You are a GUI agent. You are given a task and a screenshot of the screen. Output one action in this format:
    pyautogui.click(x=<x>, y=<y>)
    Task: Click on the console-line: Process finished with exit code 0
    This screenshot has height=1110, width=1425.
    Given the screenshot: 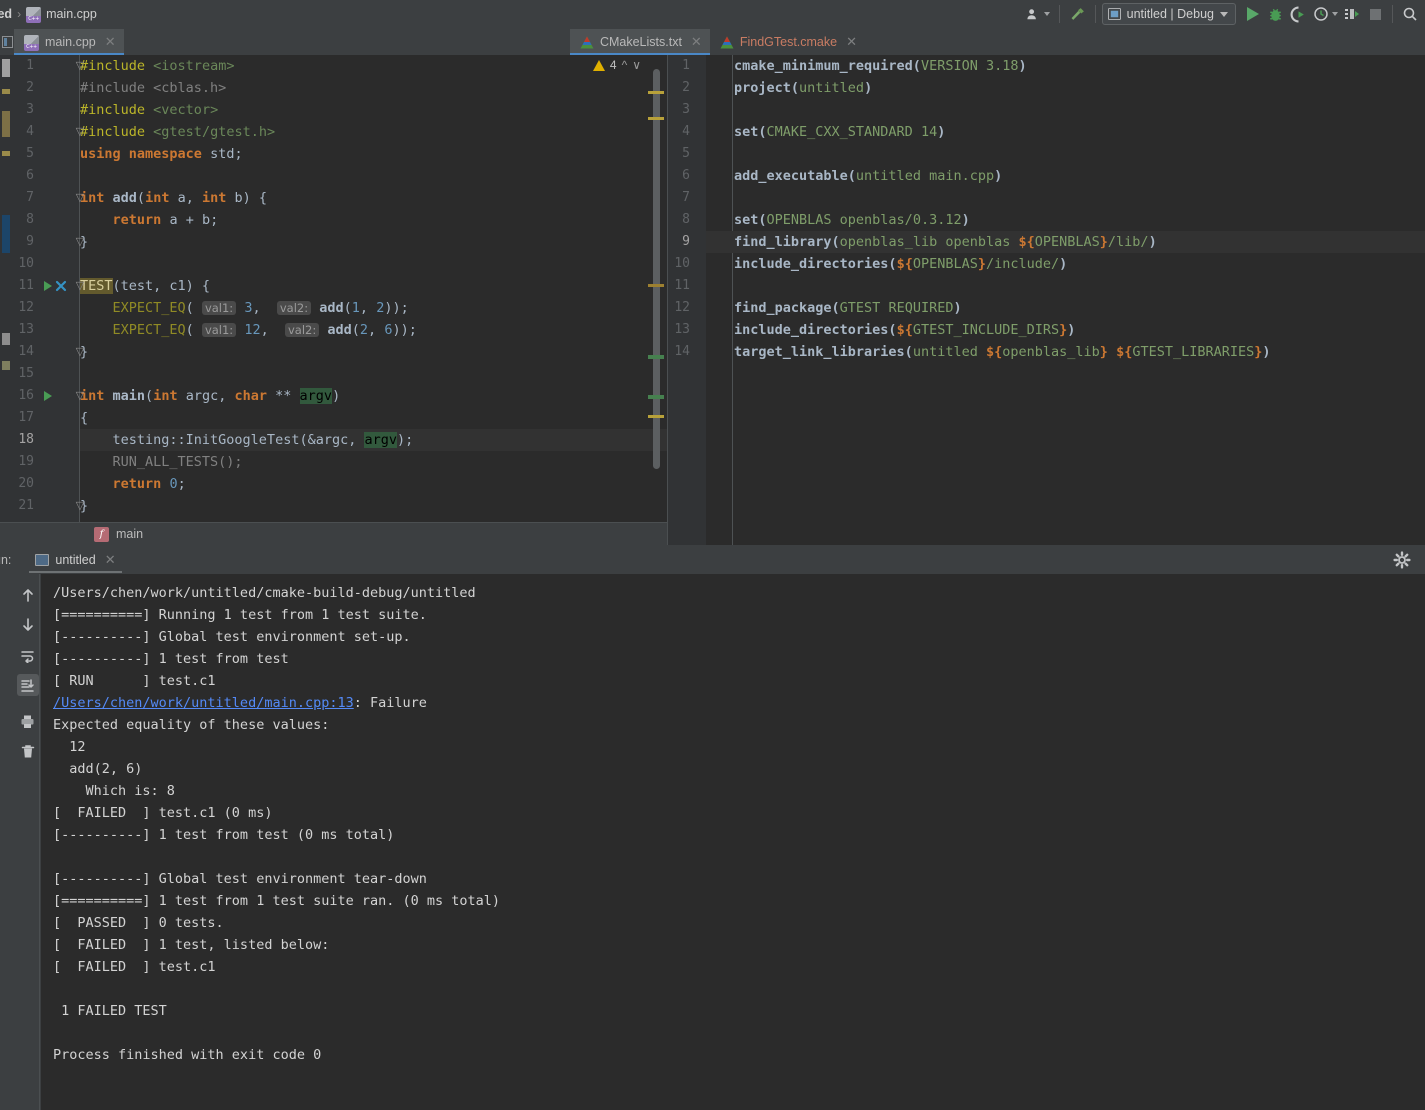 What is the action you would take?
    pyautogui.click(x=187, y=1055)
    